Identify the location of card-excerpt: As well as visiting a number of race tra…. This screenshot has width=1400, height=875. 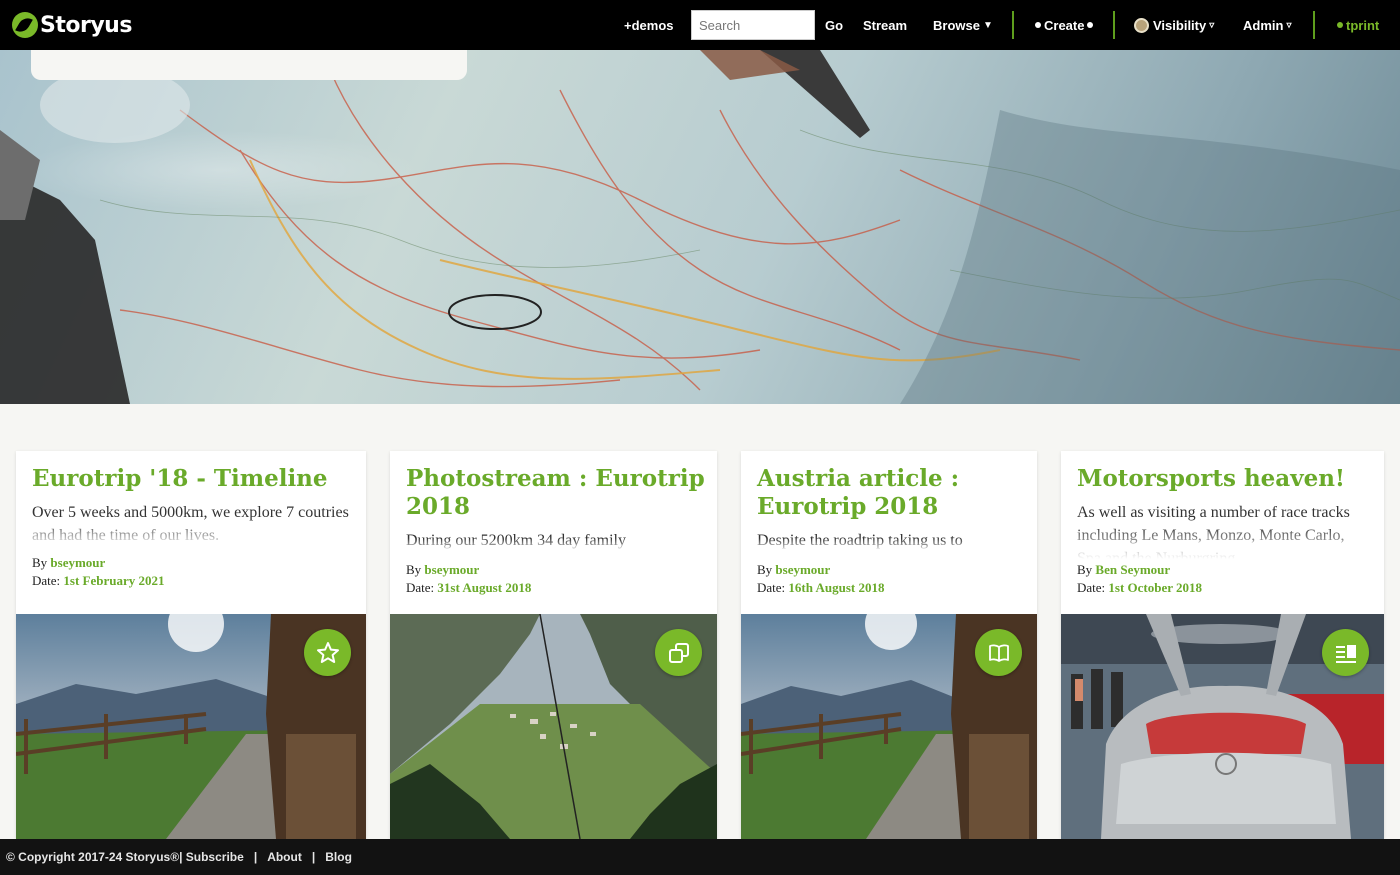
(1213, 531).